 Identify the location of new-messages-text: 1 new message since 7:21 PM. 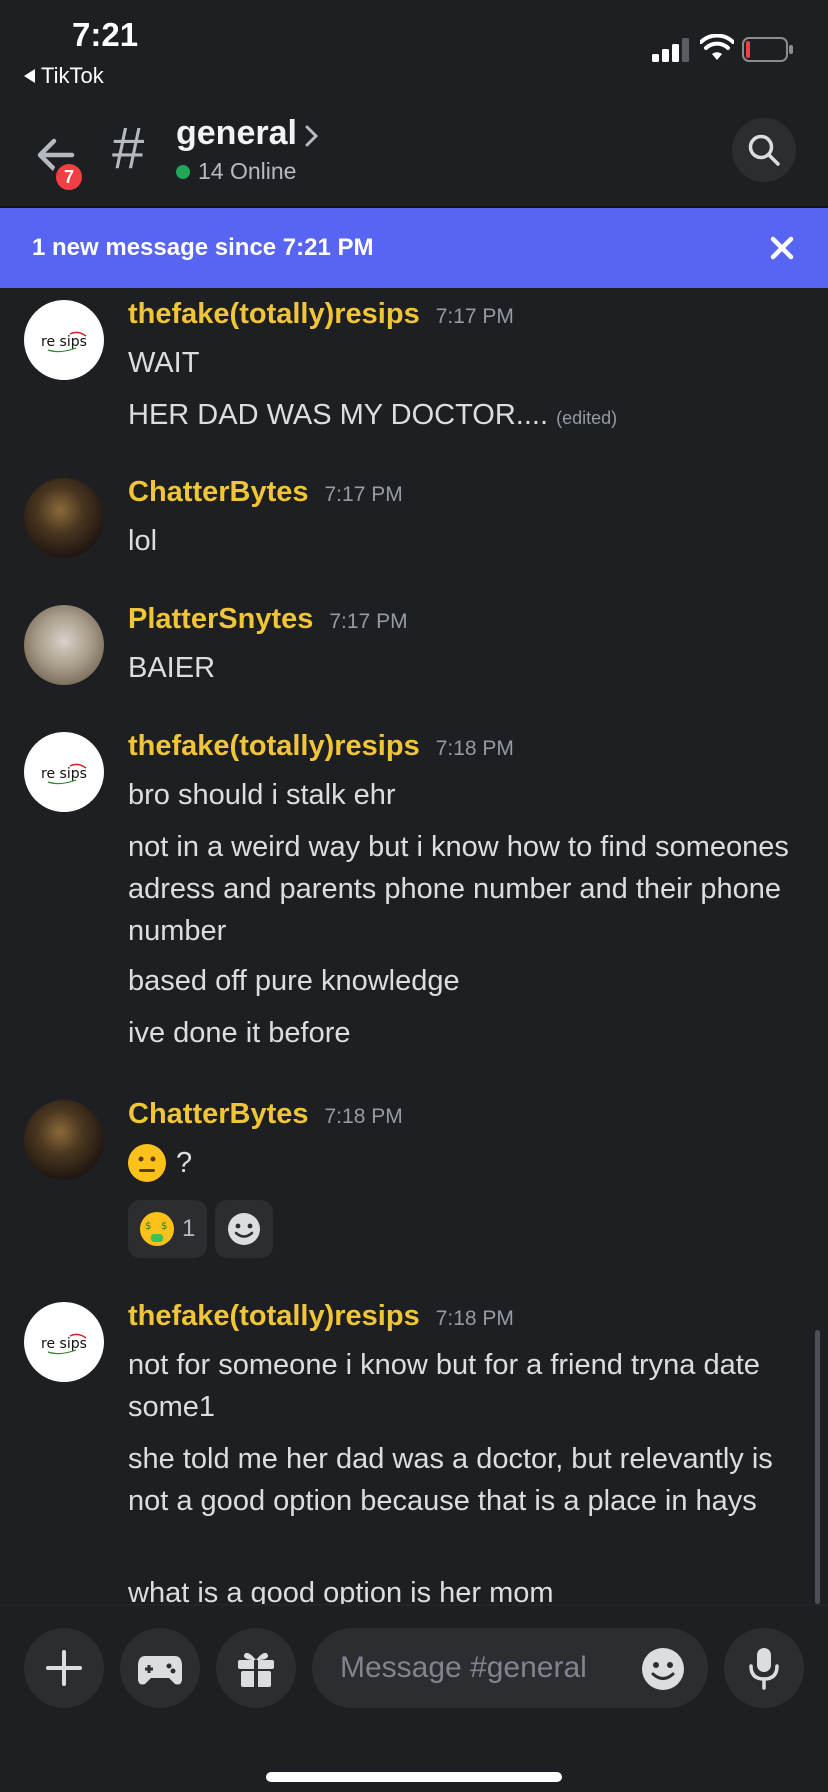
(203, 247).